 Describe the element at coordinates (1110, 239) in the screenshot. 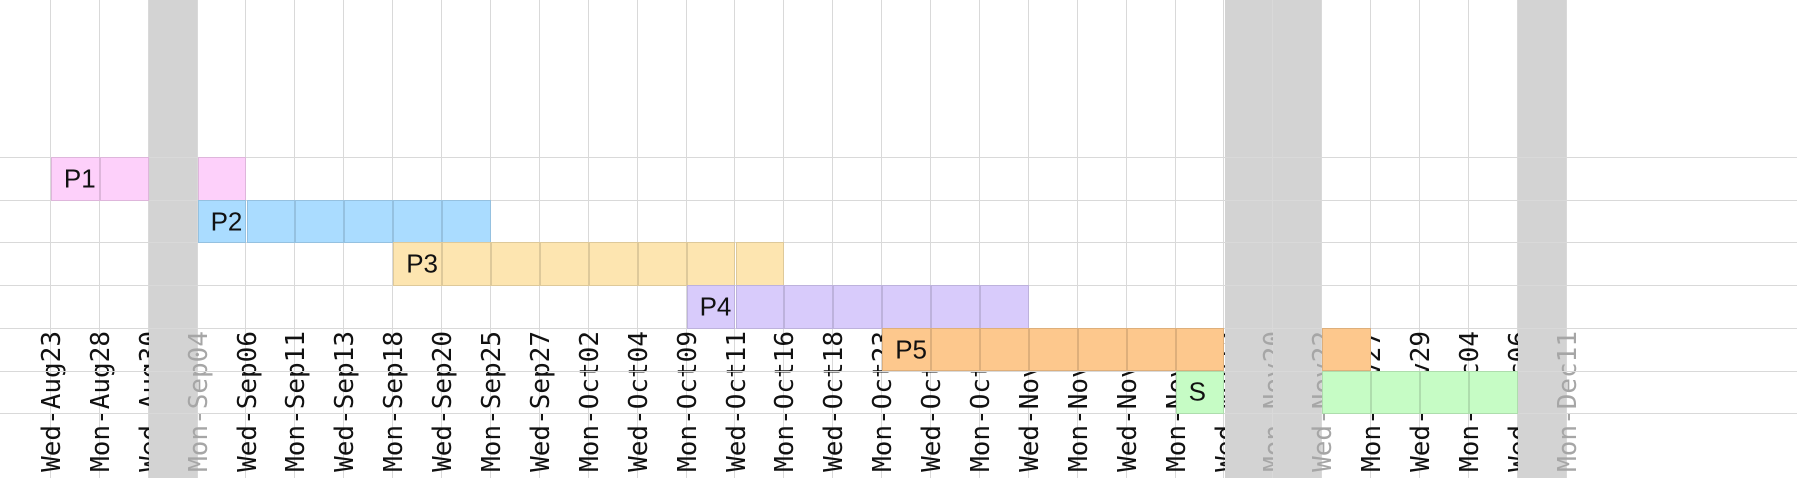

I see `date-column: Wed-Nov08` at that location.